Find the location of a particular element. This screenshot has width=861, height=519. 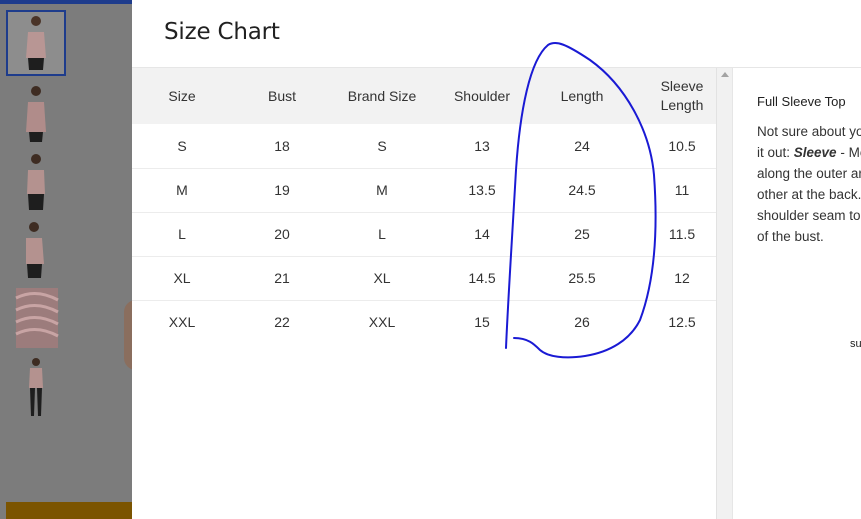

guide-line-end: - Me is located at coordinates (850, 152).